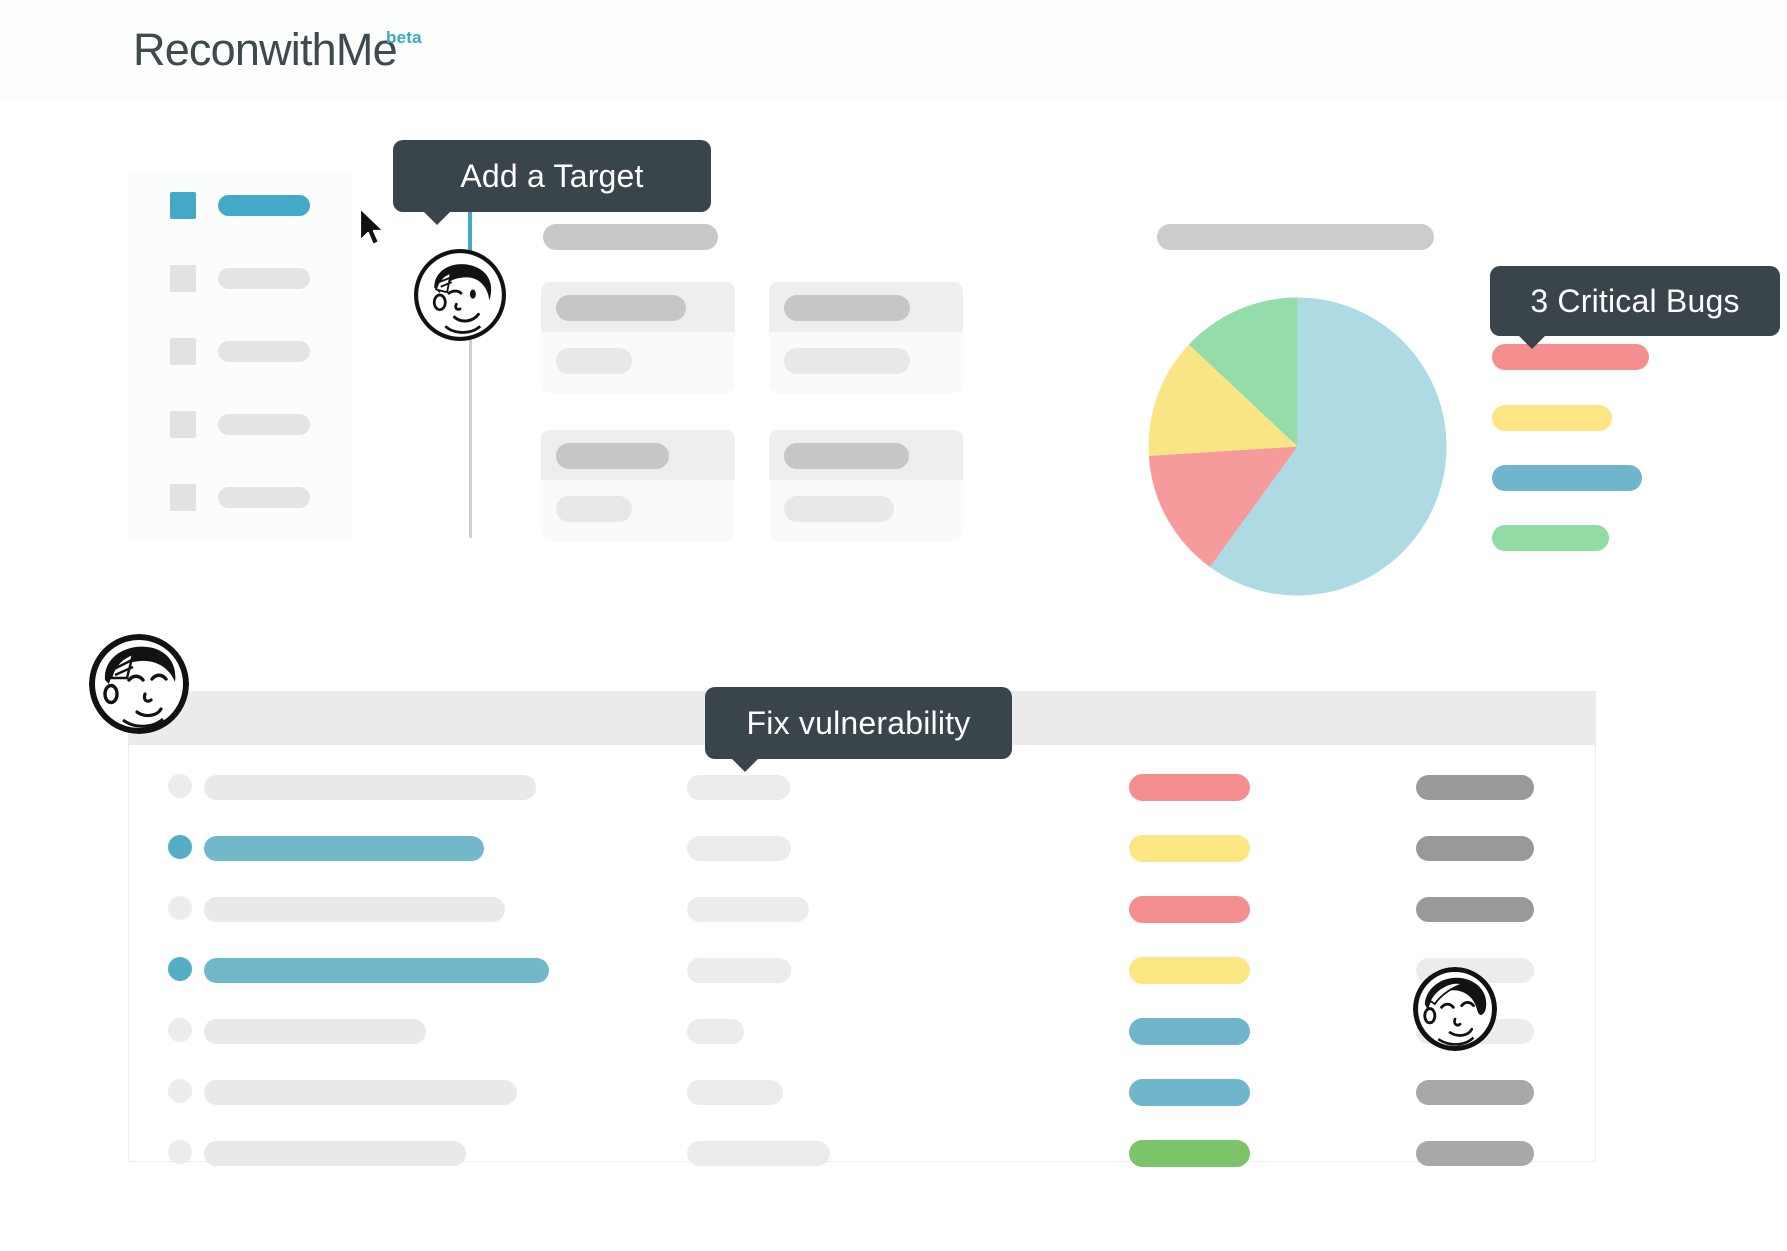 The height and width of the screenshot is (1251, 1787). I want to click on legend-item-low, so click(1567, 478).